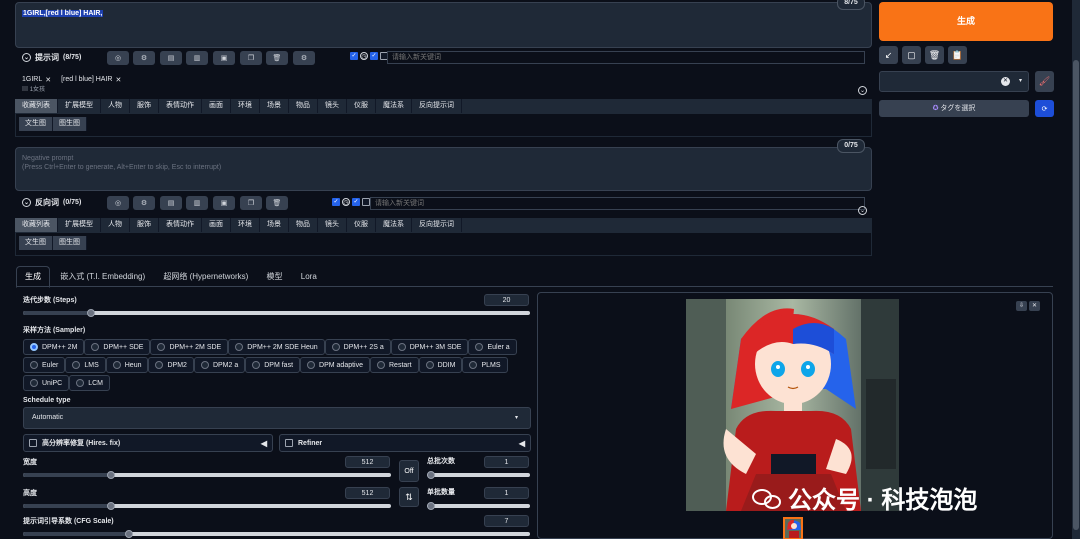 This screenshot has width=1080, height=539. Describe the element at coordinates (478, 506) in the screenshot. I see `batch-size-slider` at that location.